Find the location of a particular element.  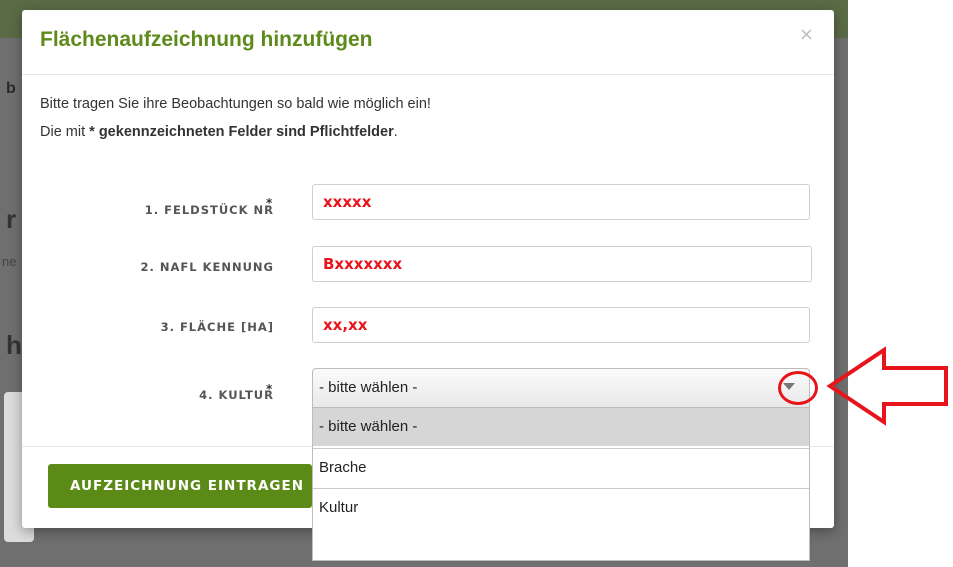

kultur-select: - bitte wählen - is located at coordinates (561, 388).